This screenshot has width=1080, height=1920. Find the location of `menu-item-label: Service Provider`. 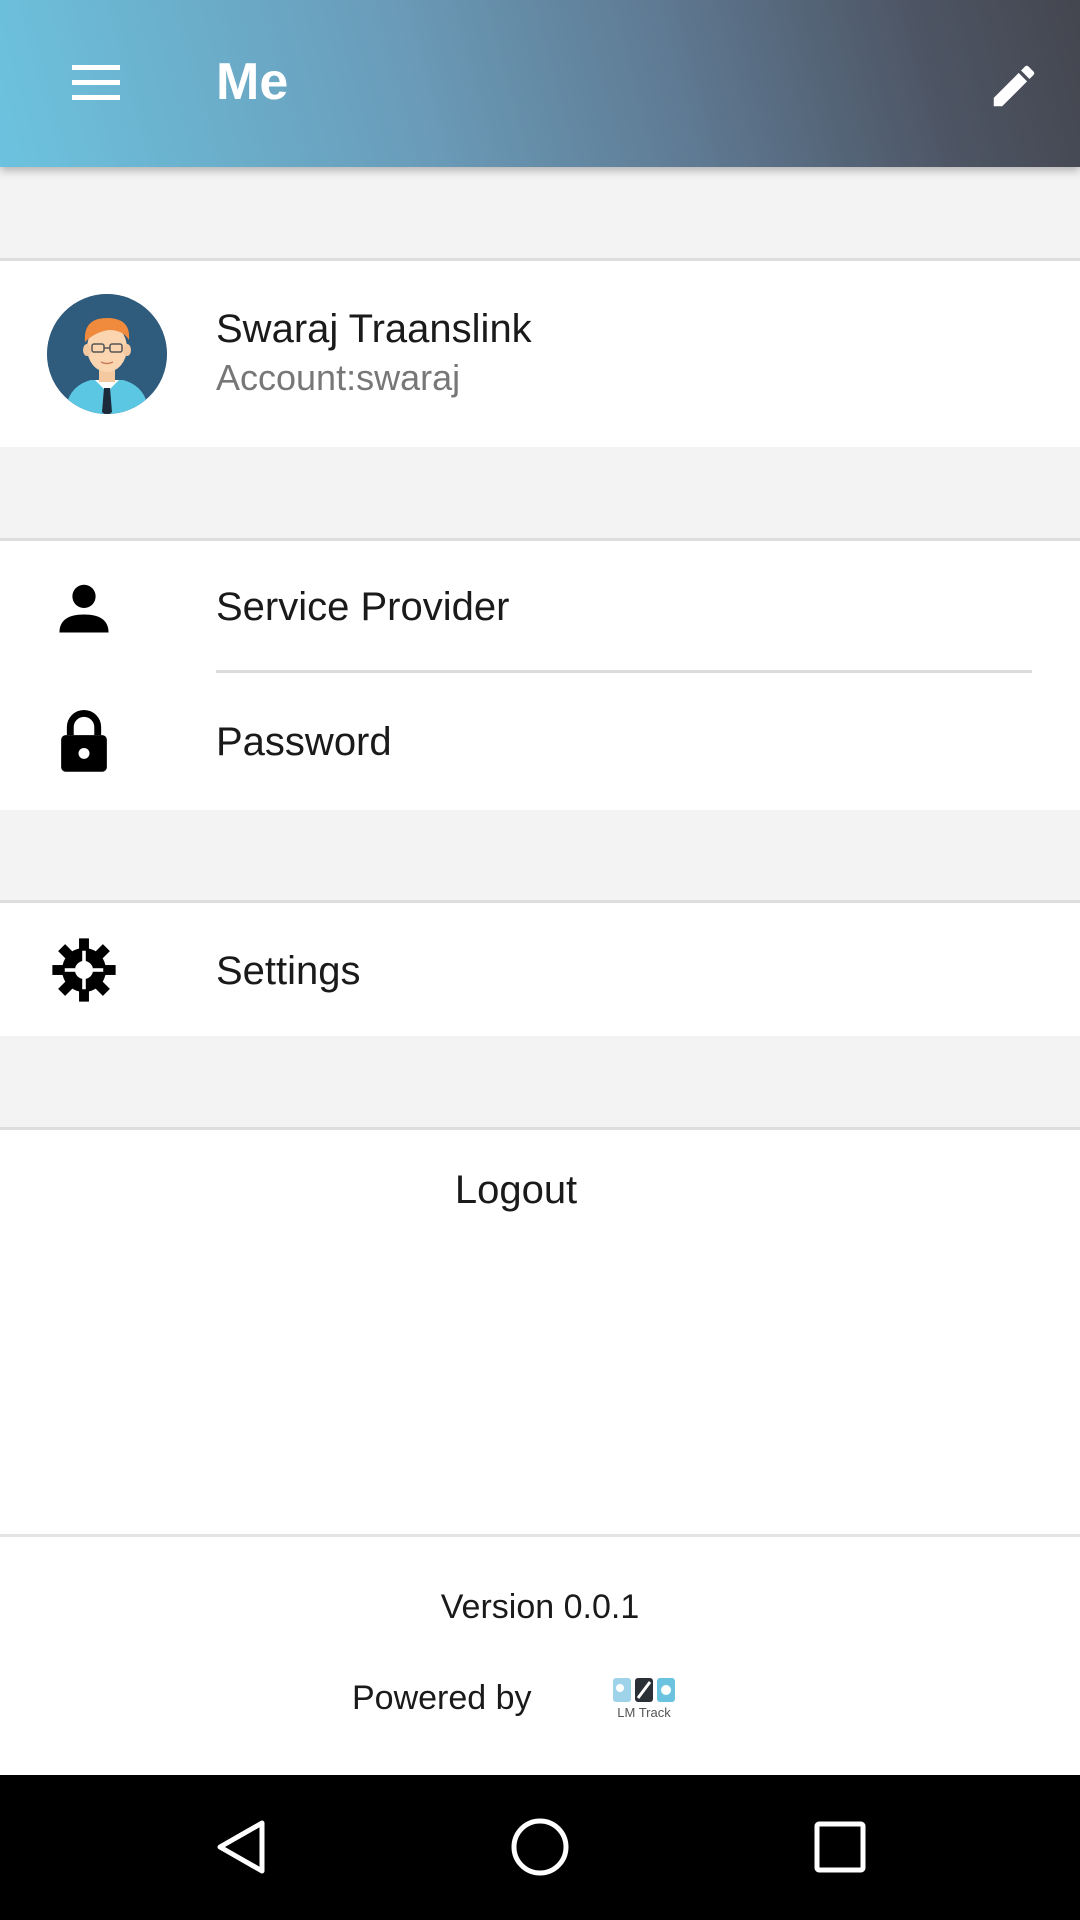

menu-item-label: Service Provider is located at coordinates (363, 607).